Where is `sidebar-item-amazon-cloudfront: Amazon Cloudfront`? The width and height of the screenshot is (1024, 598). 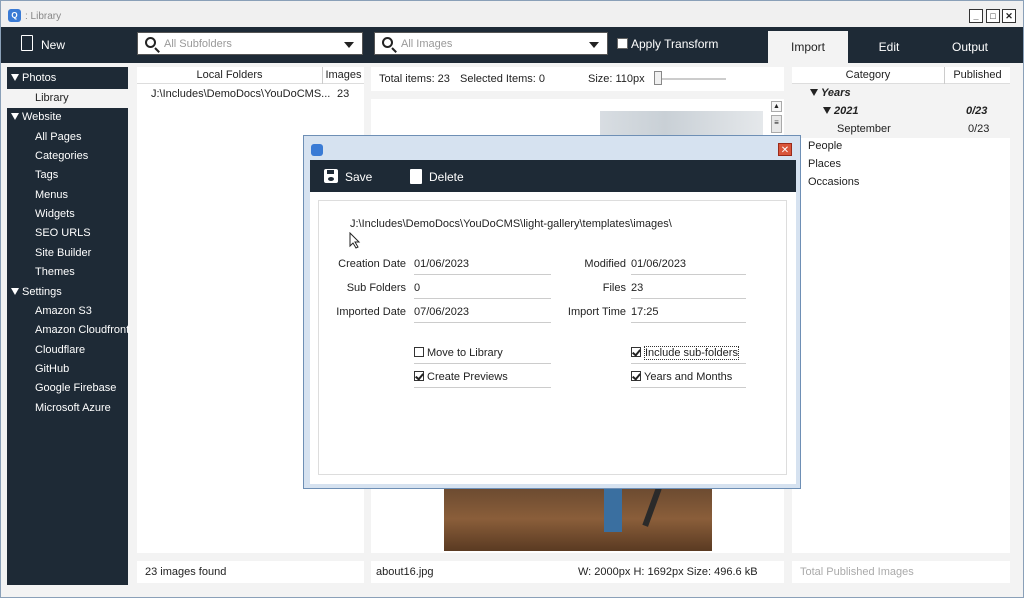 sidebar-item-amazon-cloudfront: Amazon Cloudfront is located at coordinates (68, 330).